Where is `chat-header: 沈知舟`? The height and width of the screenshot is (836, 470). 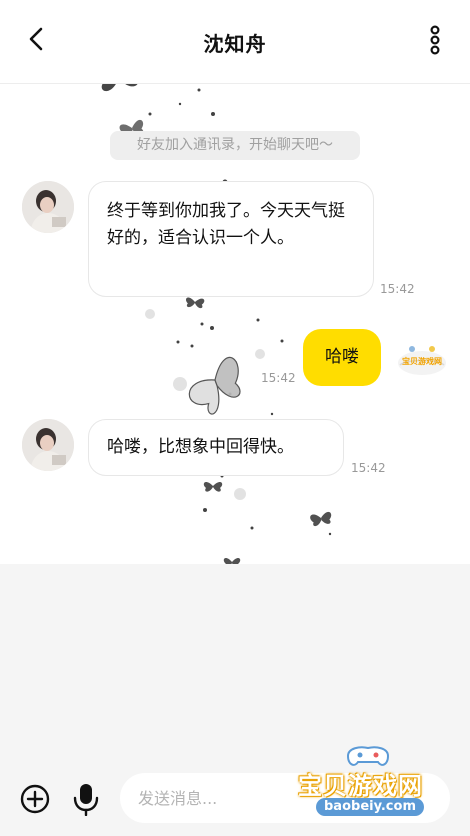
chat-header: 沈知舟 is located at coordinates (235, 42).